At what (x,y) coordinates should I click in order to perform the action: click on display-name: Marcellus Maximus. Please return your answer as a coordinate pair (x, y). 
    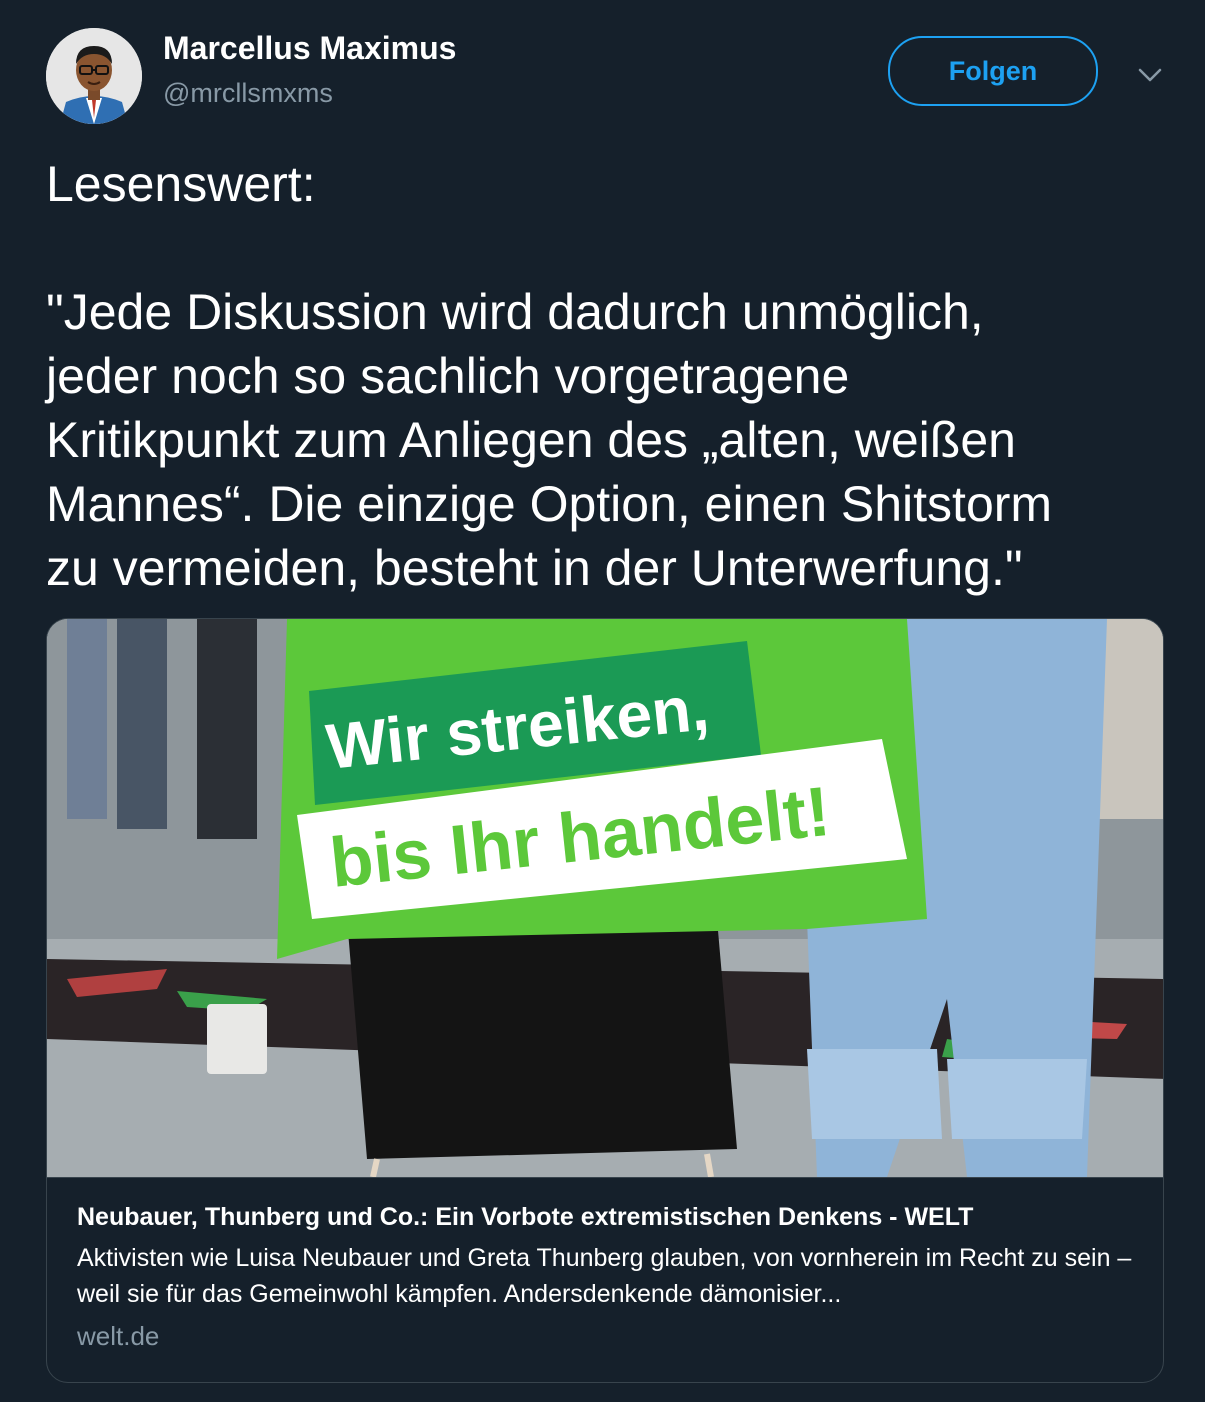
    Looking at the image, I should click on (309, 48).